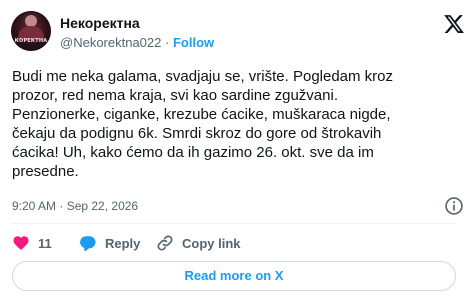 Image resolution: width=468 pixels, height=303 pixels. Describe the element at coordinates (110, 42) in the screenshot. I see `author-handle: @Nekorektna022` at that location.